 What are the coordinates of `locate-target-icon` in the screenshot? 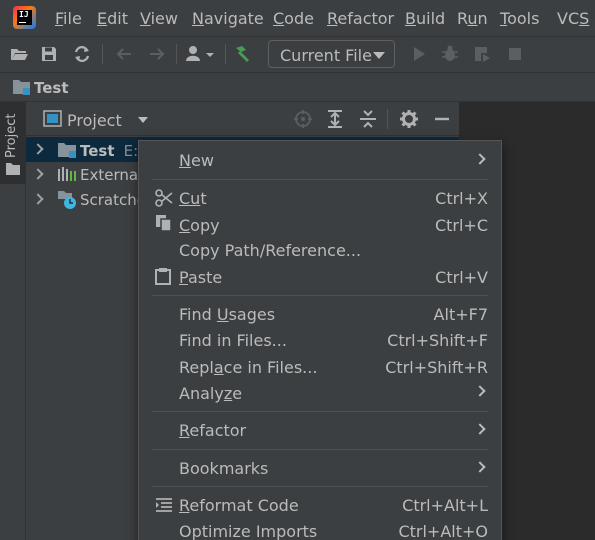 It's located at (303, 119).